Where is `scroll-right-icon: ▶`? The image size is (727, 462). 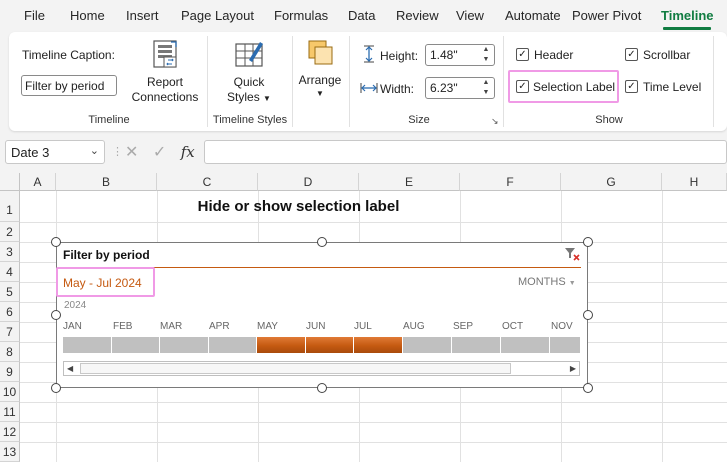
scroll-right-icon: ▶ is located at coordinates (573, 368).